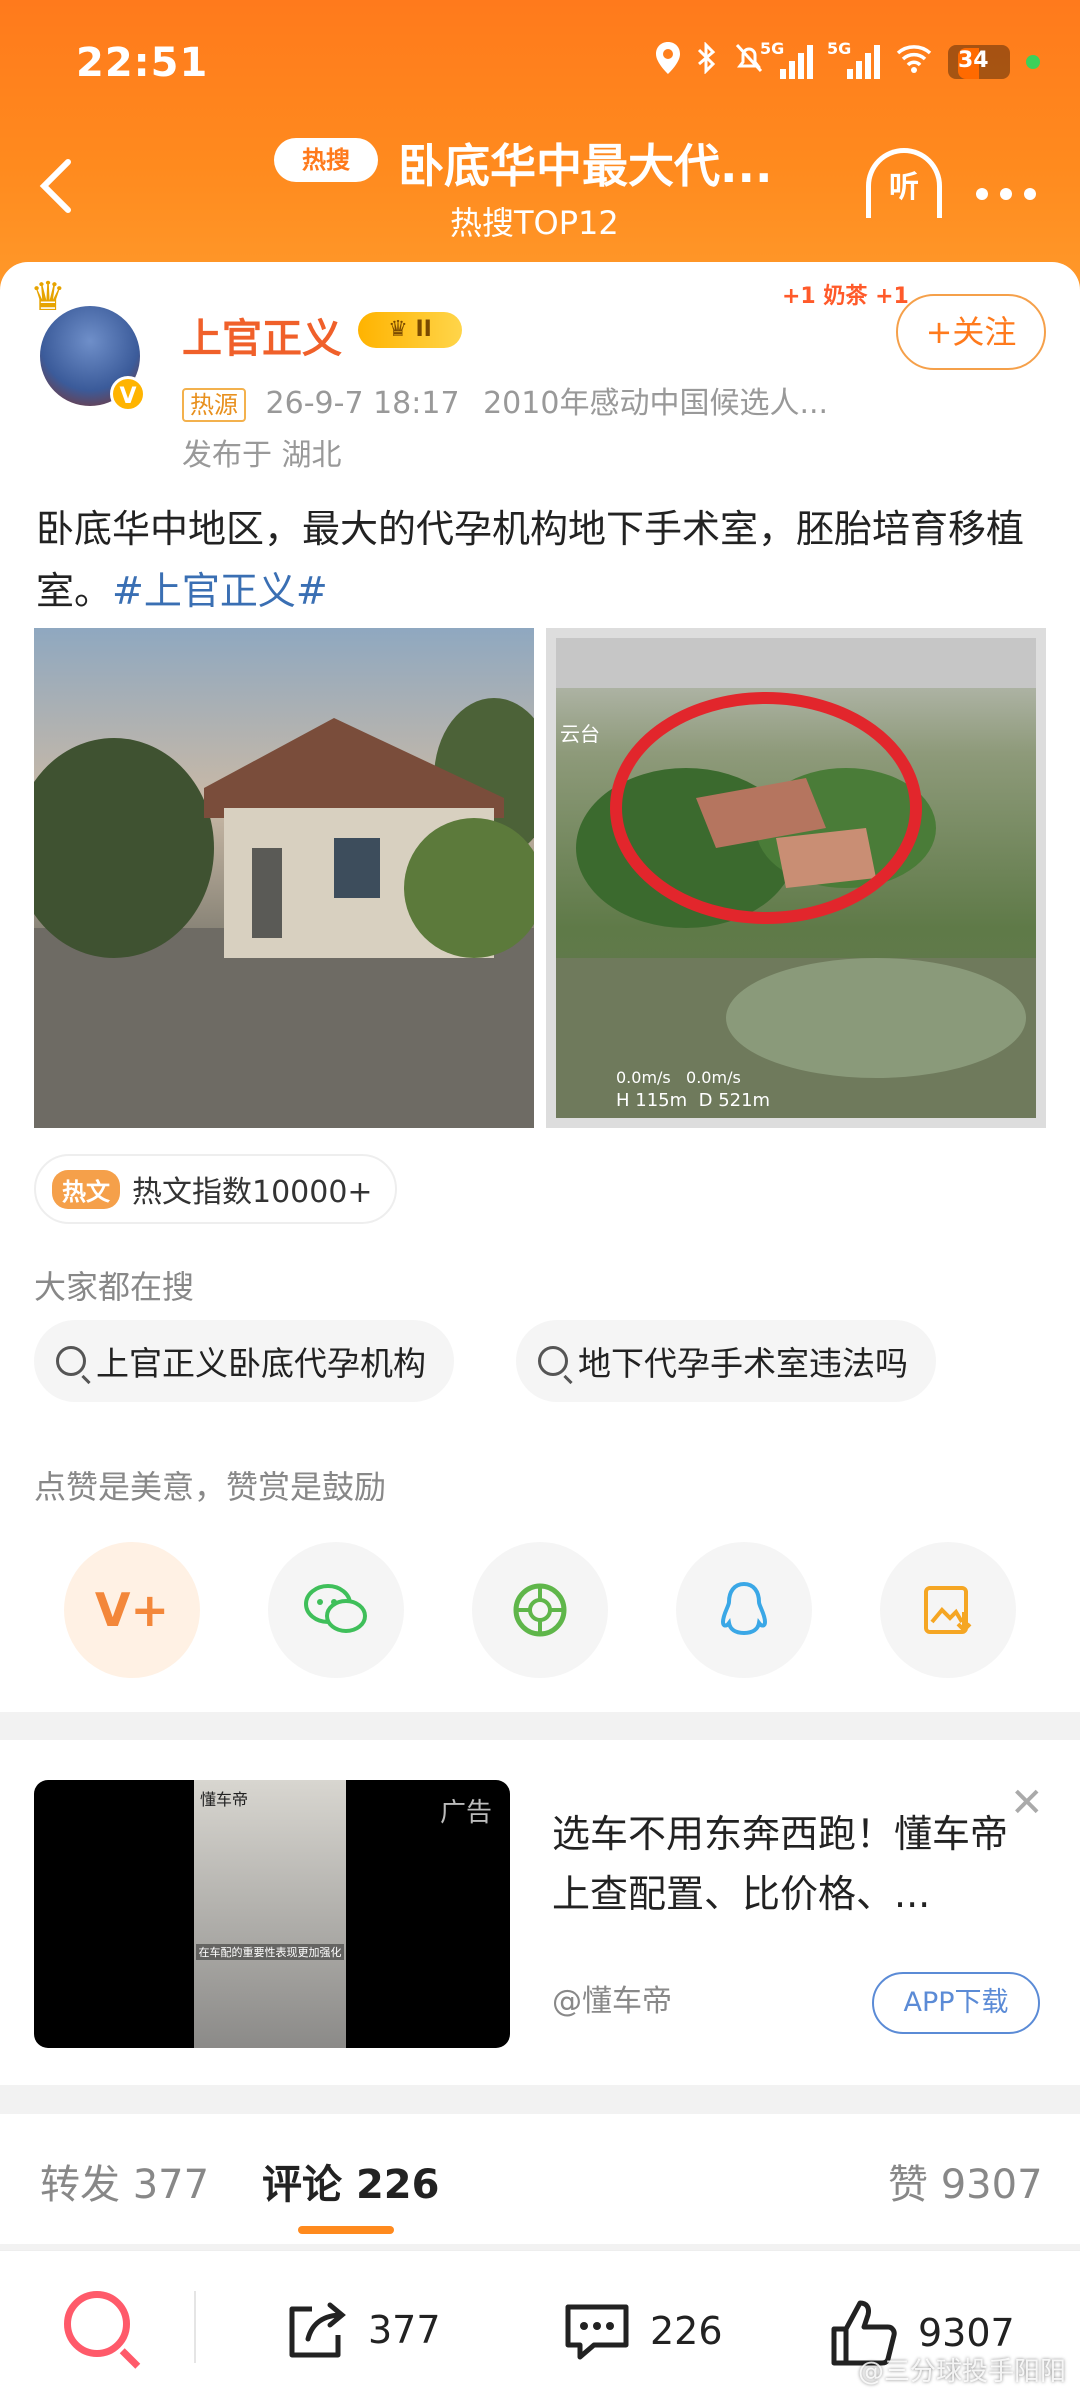 The image size is (1080, 2400). What do you see at coordinates (914, 62) in the screenshot?
I see `wifi-icon` at bounding box center [914, 62].